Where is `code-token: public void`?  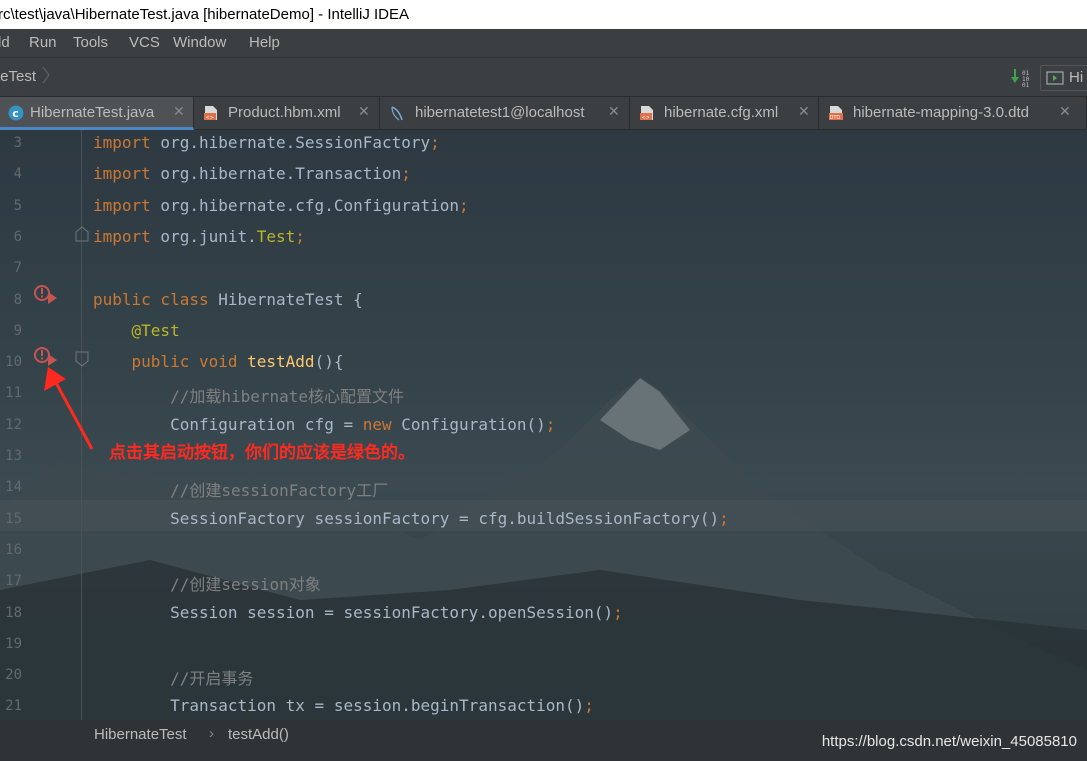 code-token: public void is located at coordinates (170, 362).